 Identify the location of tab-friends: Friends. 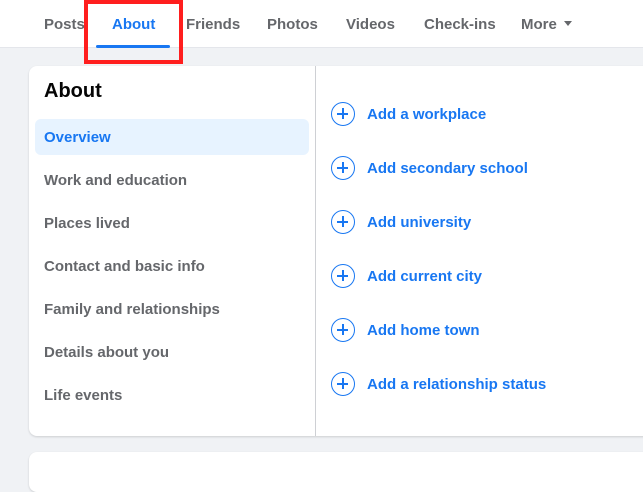
(213, 24).